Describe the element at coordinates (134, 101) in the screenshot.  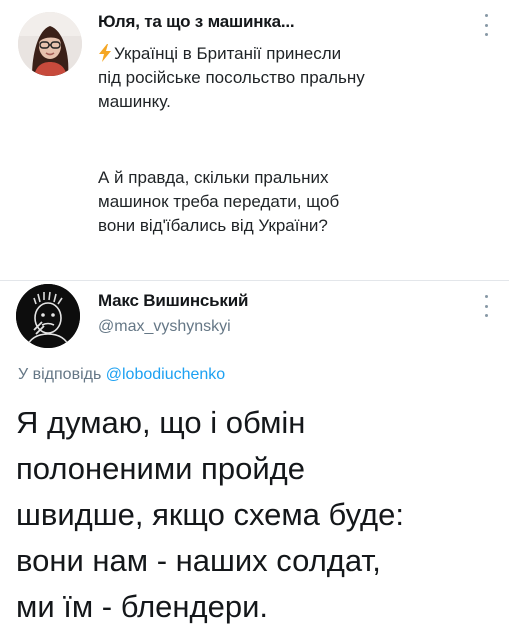
I see `tweet-line: машинку.` at that location.